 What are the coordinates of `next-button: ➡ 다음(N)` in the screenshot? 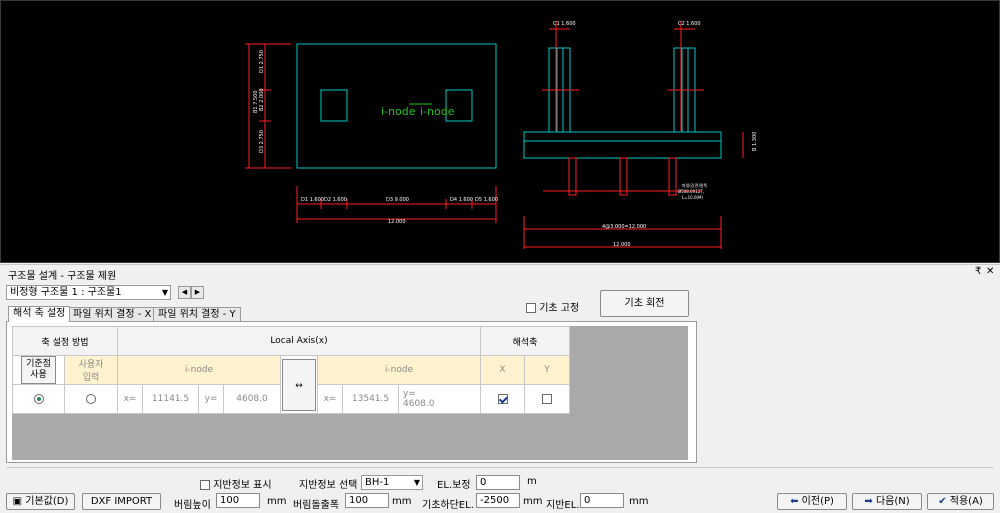 It's located at (887, 501).